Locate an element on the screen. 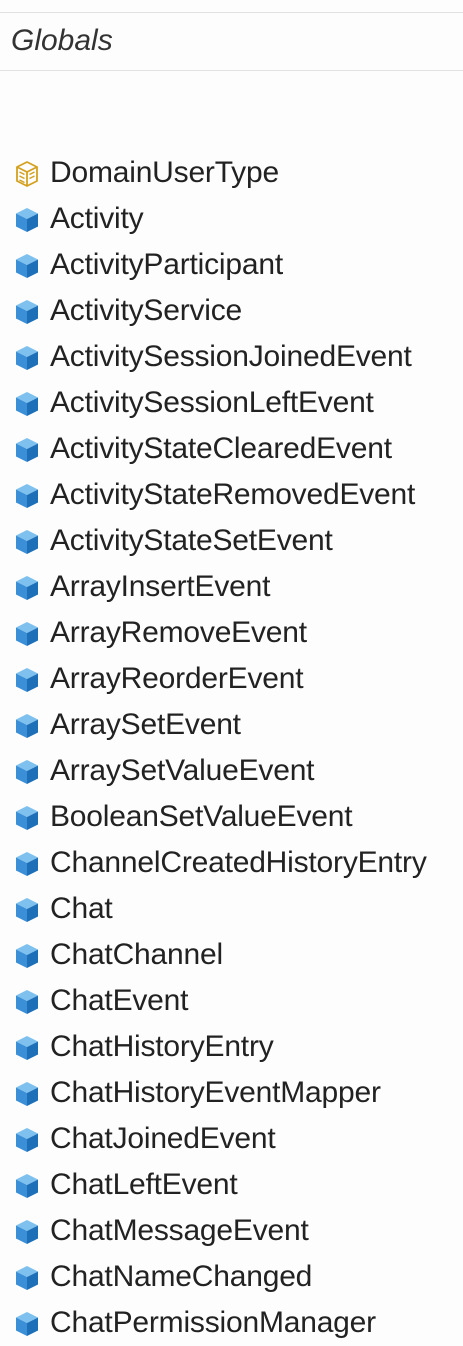  list-item-label: BooleanSetValueEvent is located at coordinates (201, 817).